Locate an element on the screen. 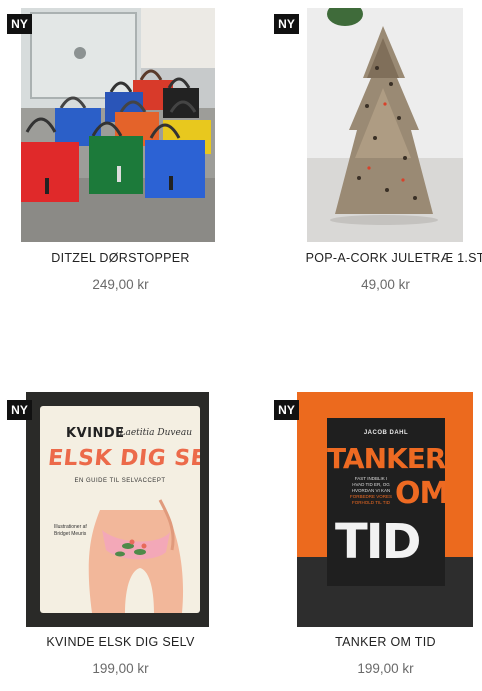 The width and height of the screenshot is (482, 691). cover-title-line3: TID is located at coordinates (378, 542).